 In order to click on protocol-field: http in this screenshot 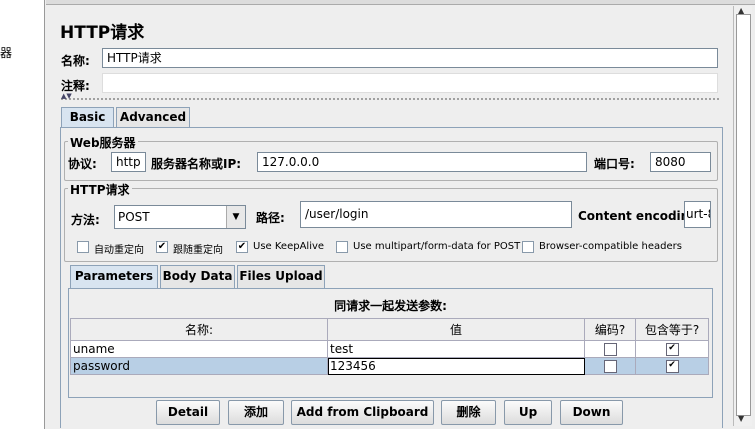, I will do `click(128, 162)`.